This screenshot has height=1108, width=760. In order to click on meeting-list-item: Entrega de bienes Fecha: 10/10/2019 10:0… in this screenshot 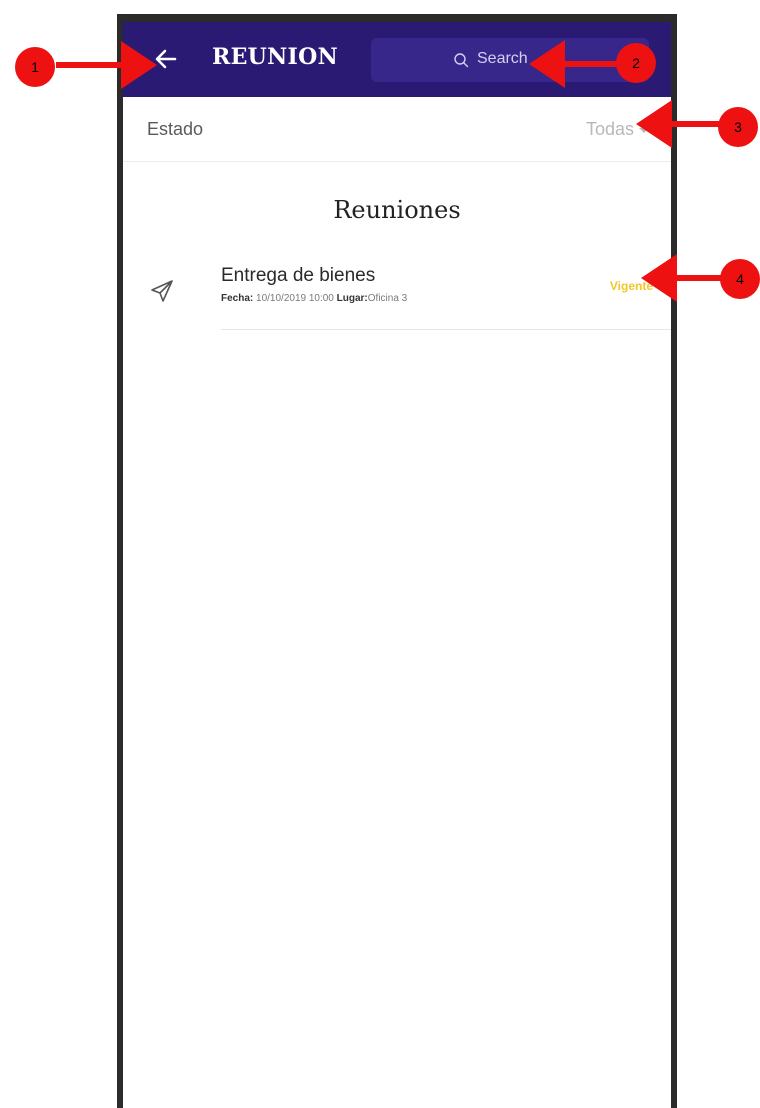, I will do `click(397, 295)`.